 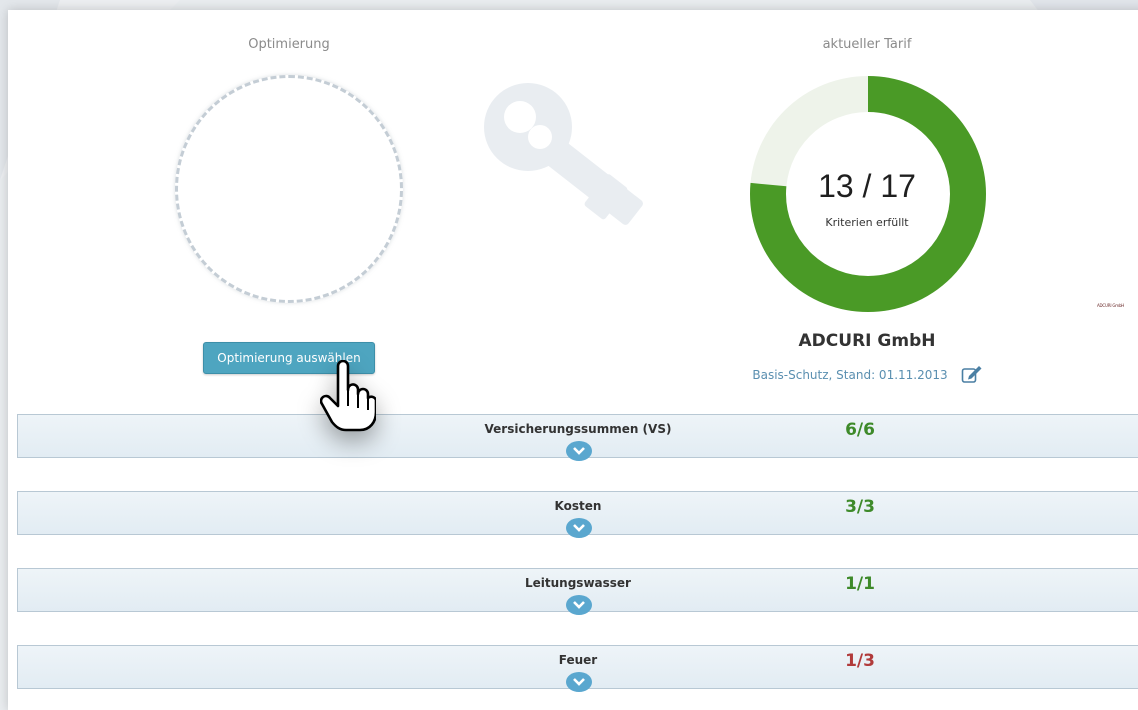 What do you see at coordinates (577, 668) in the screenshot?
I see `criteria-row-feuer: Feuer 1/3` at bounding box center [577, 668].